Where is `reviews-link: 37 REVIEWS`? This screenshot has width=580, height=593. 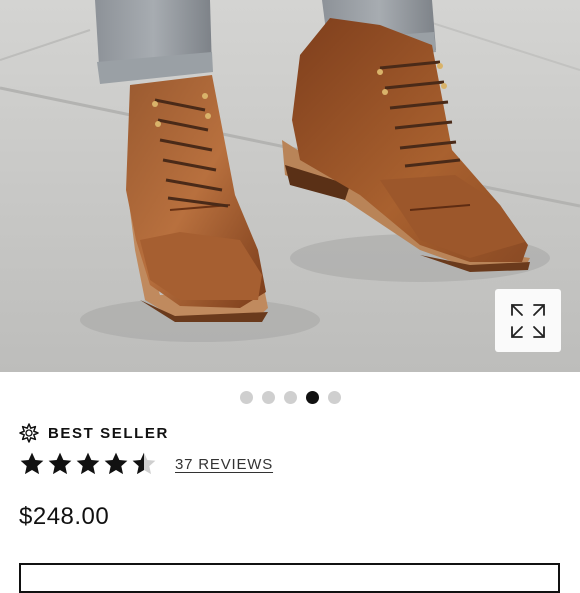
reviews-link: 37 REVIEWS is located at coordinates (224, 464).